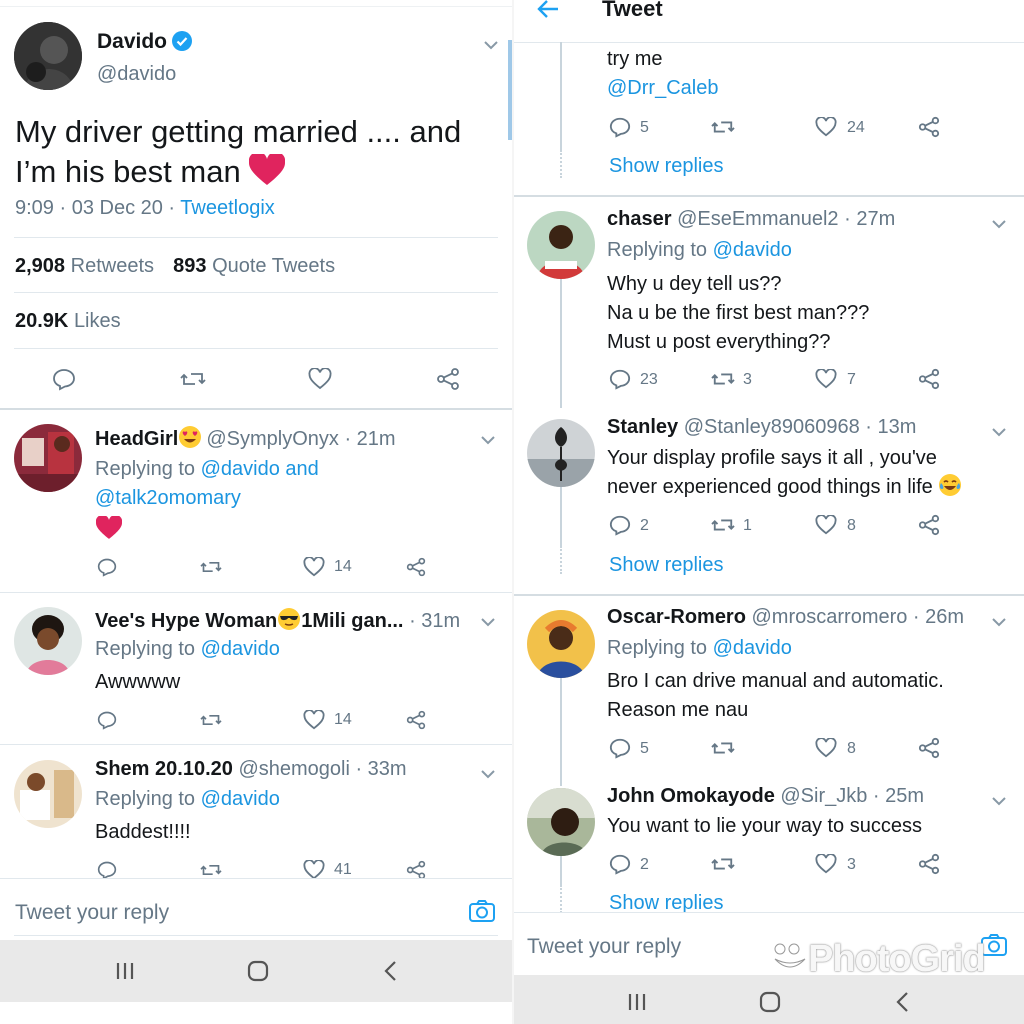 Image resolution: width=1024 pixels, height=1024 pixels. Describe the element at coordinates (343, 719) in the screenshot. I see `like-count: 14` at that location.